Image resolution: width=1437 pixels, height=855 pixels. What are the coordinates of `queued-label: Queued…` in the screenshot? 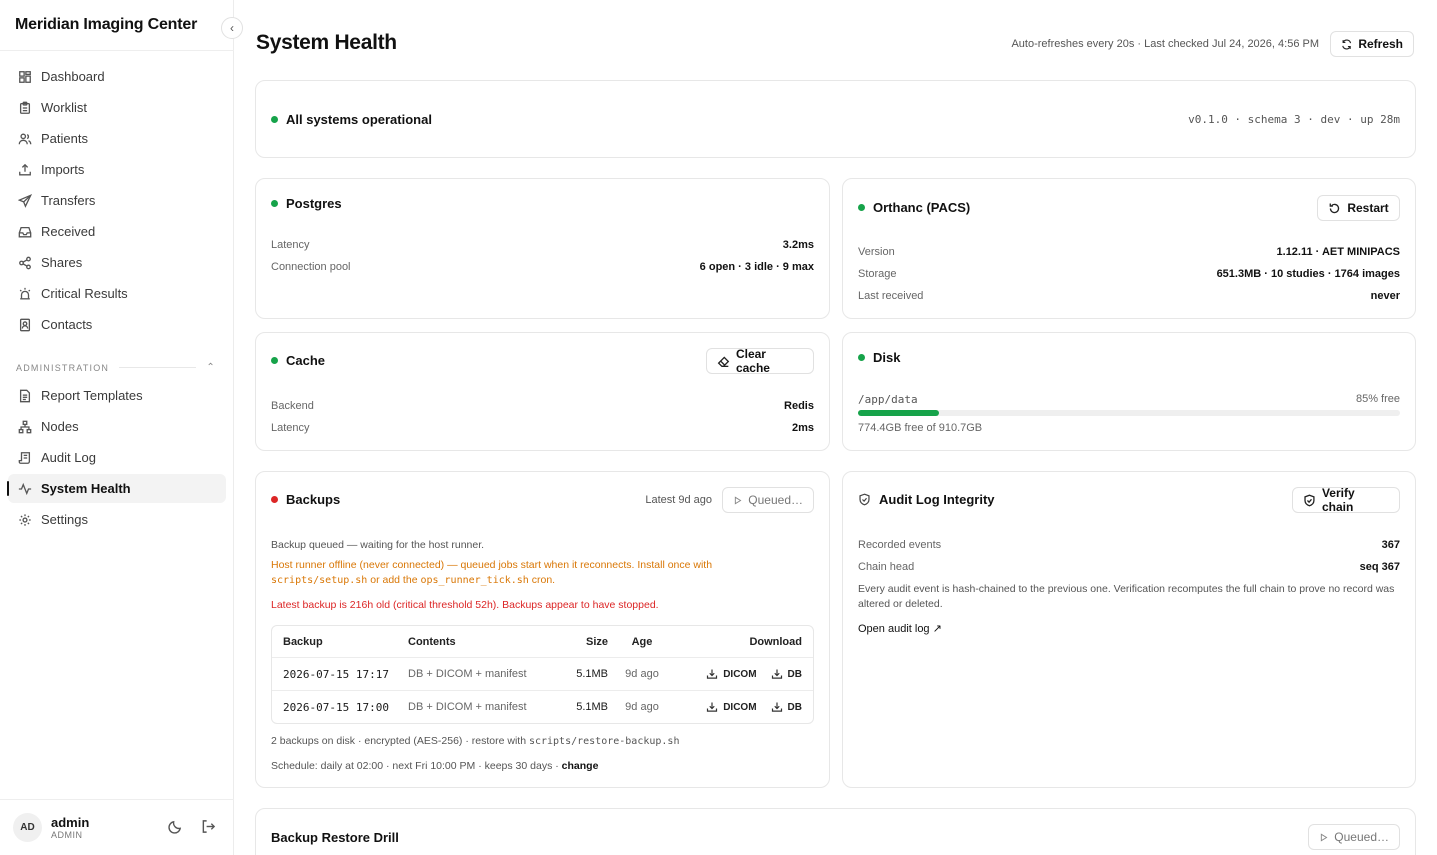 It's located at (775, 500).